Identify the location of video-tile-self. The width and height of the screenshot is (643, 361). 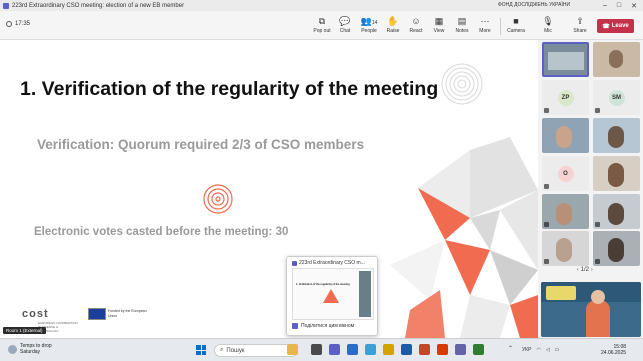
(565, 59).